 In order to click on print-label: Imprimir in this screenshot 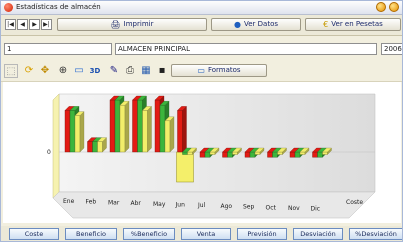, I will do `click(138, 24)`.